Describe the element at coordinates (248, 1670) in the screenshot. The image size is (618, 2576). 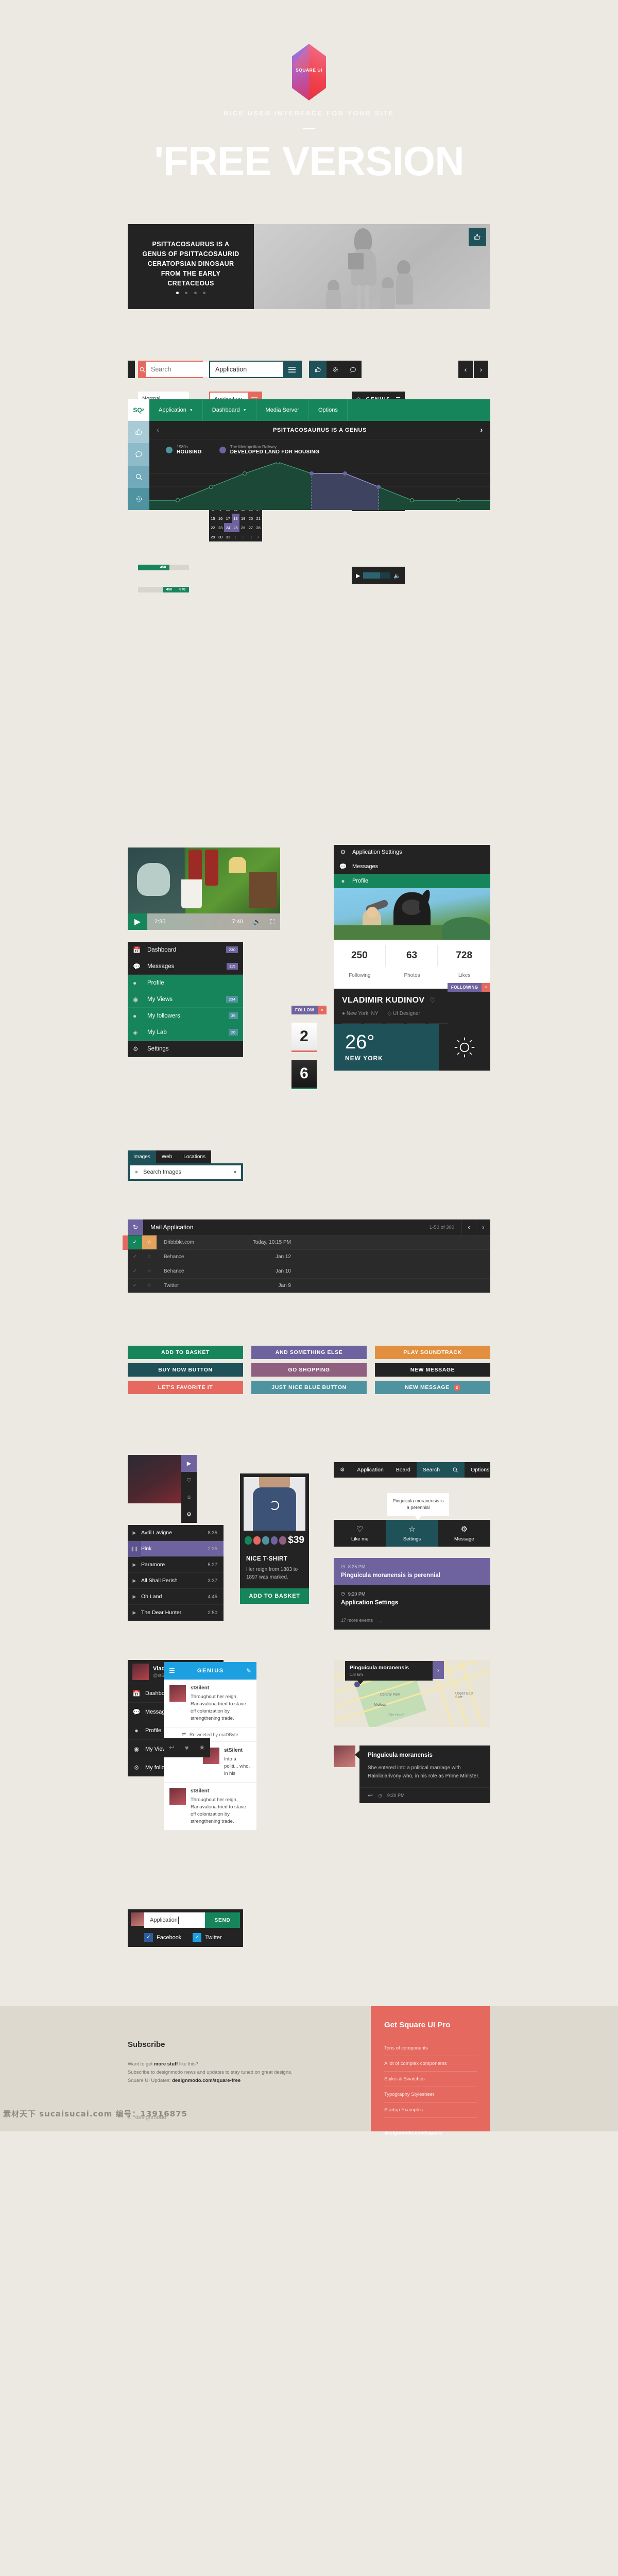
I see `compose-icon: ✎` at that location.